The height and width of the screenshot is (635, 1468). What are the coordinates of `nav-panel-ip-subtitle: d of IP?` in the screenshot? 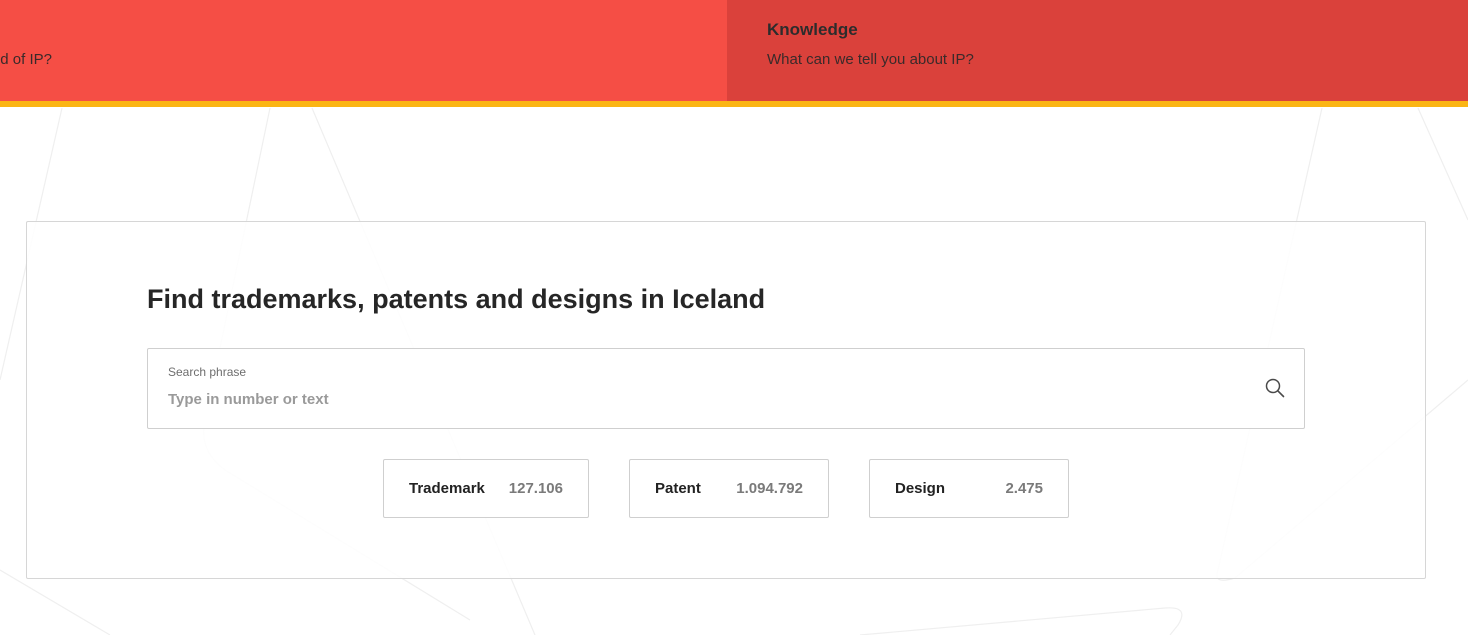 It's located at (26, 59).